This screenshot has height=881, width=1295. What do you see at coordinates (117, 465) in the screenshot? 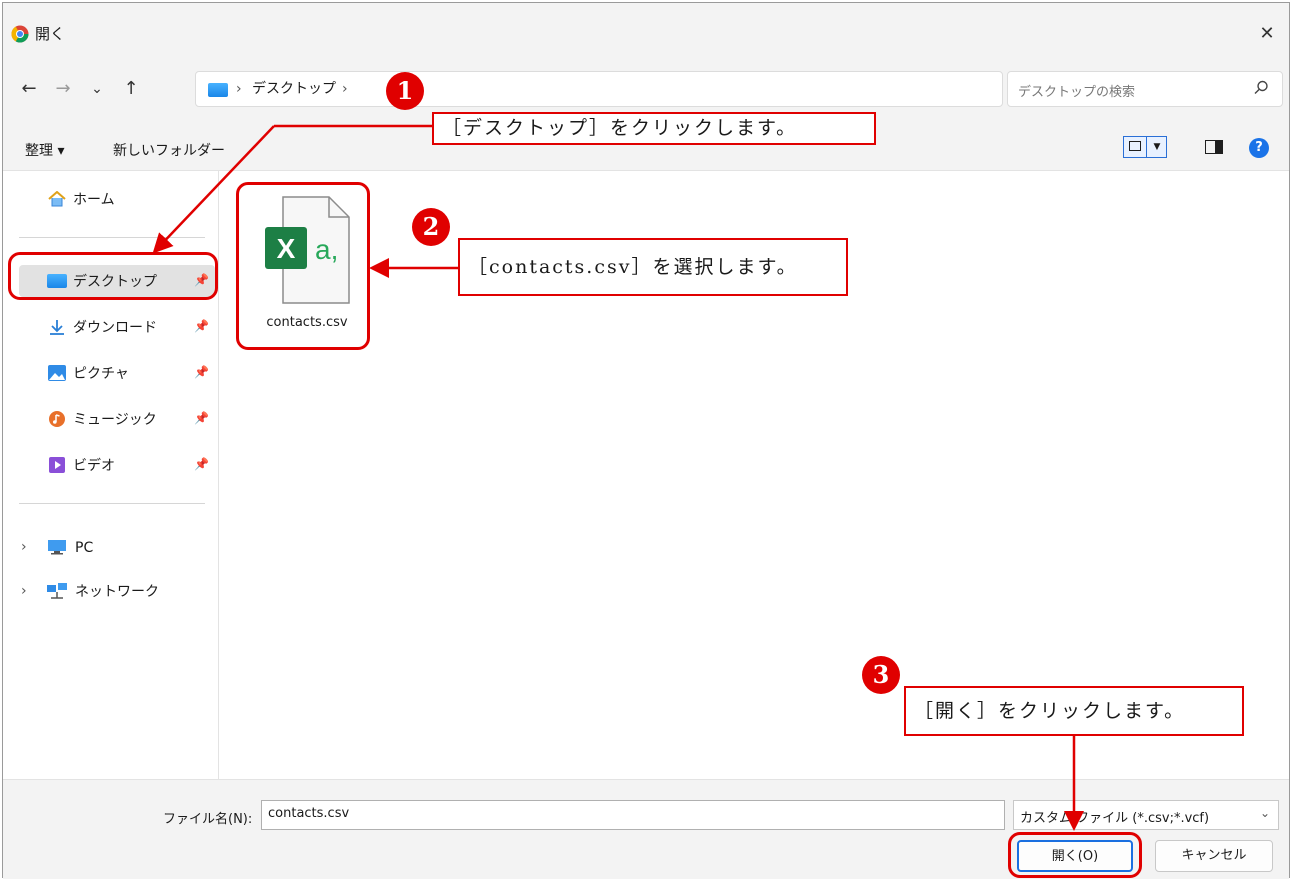
I see `sidebar-item-videos: ビデオ 📌` at bounding box center [117, 465].